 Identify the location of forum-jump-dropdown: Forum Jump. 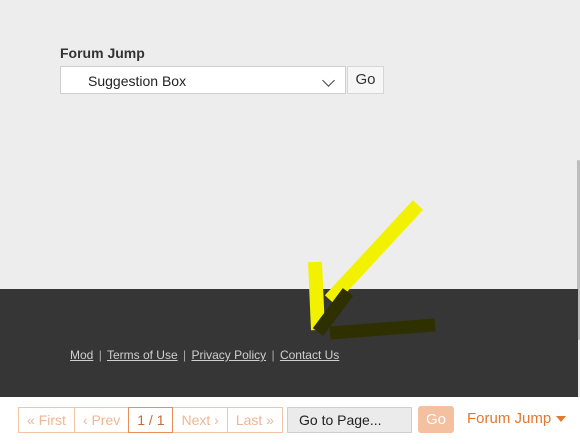
(517, 418).